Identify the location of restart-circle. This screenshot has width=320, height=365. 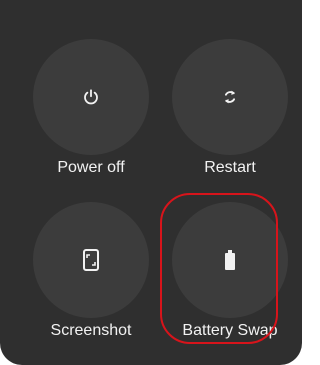
(230, 97).